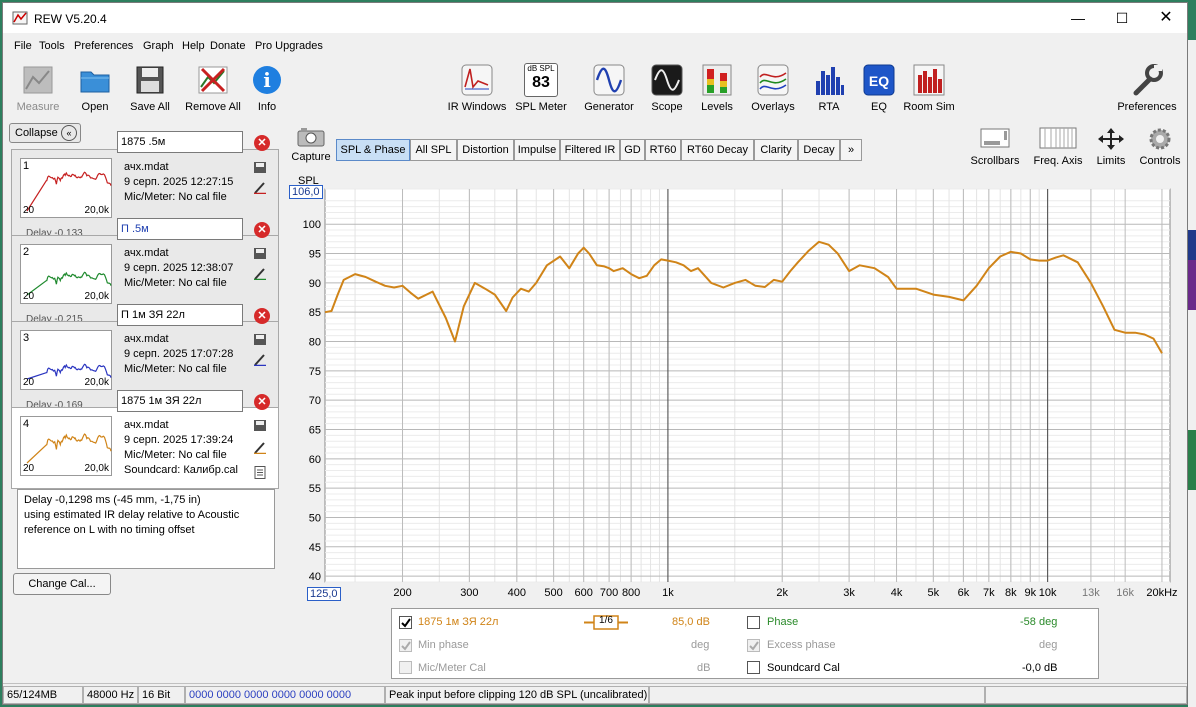 The image size is (1196, 707). What do you see at coordinates (632, 150) in the screenshot?
I see `tab-gd: GD` at bounding box center [632, 150].